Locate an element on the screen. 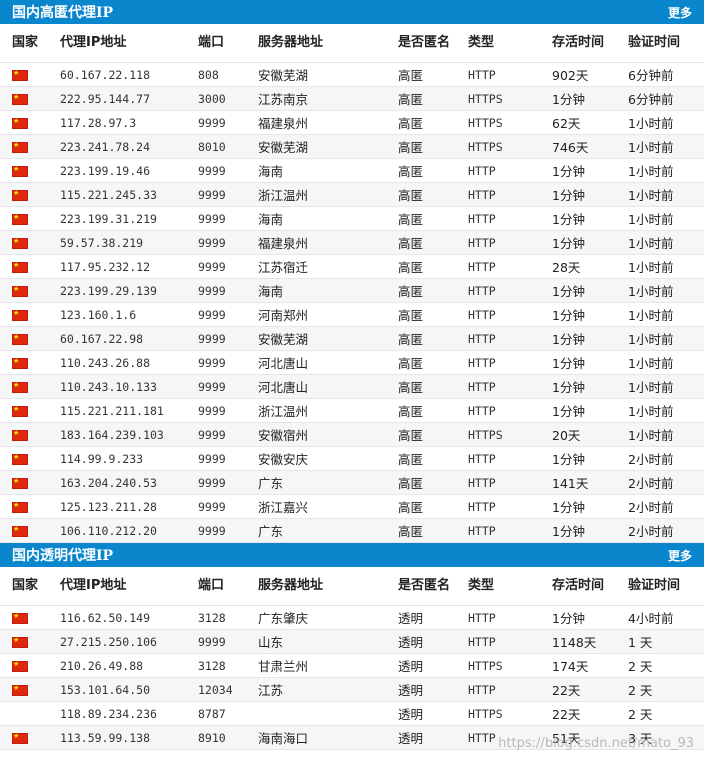 The image size is (704, 761). cell-alive-time: 174天 is located at coordinates (590, 665).